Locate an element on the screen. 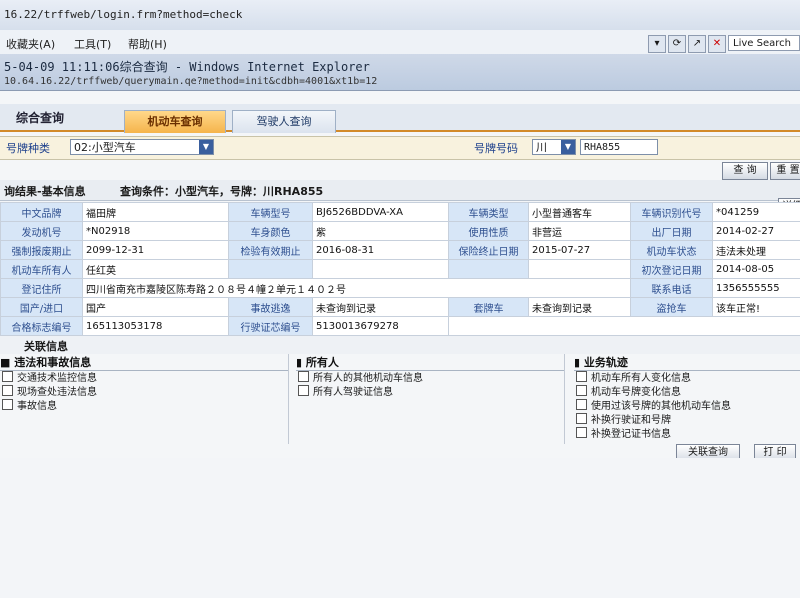 The image size is (800, 598). field-value: 2016-08-31 is located at coordinates (380, 250).